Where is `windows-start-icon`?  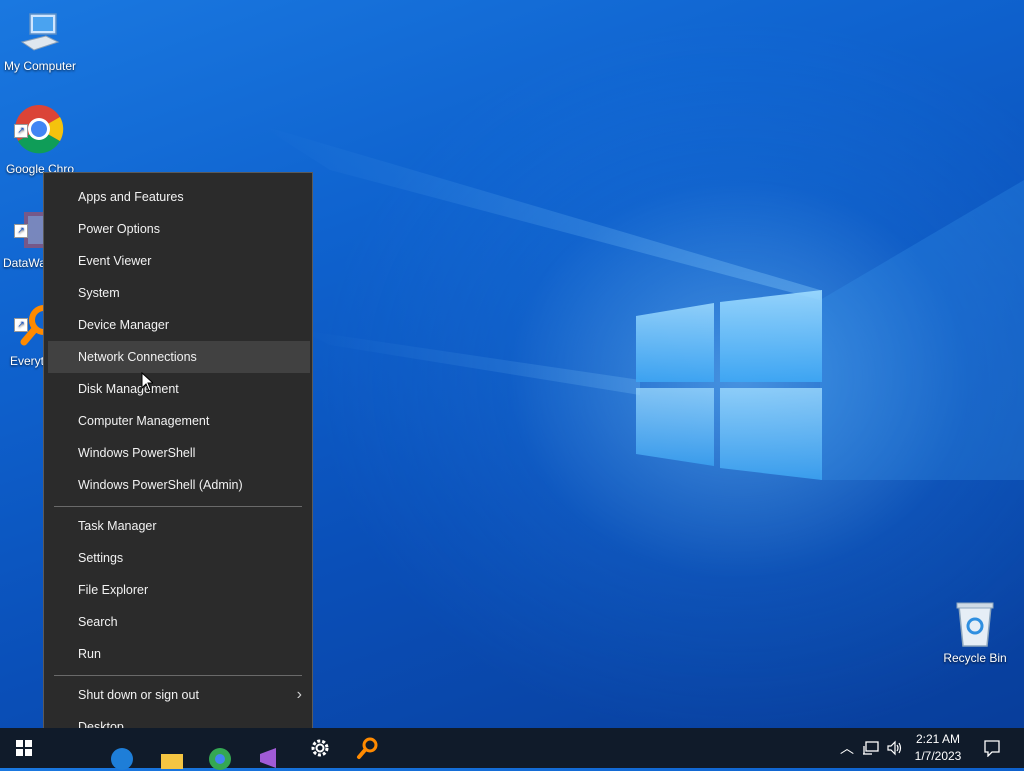 windows-start-icon is located at coordinates (24, 748).